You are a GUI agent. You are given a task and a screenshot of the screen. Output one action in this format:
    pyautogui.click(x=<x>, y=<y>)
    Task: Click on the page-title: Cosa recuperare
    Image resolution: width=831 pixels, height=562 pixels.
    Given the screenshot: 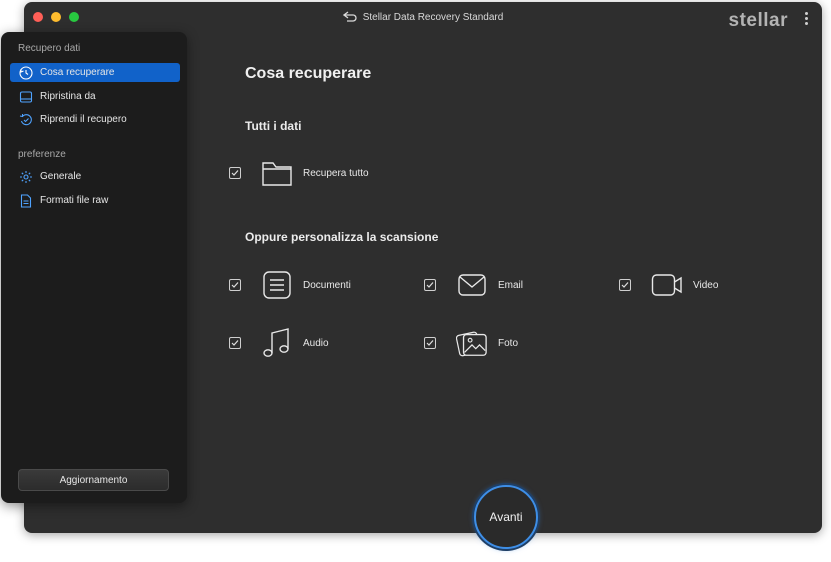 What is the action you would take?
    pyautogui.click(x=308, y=73)
    